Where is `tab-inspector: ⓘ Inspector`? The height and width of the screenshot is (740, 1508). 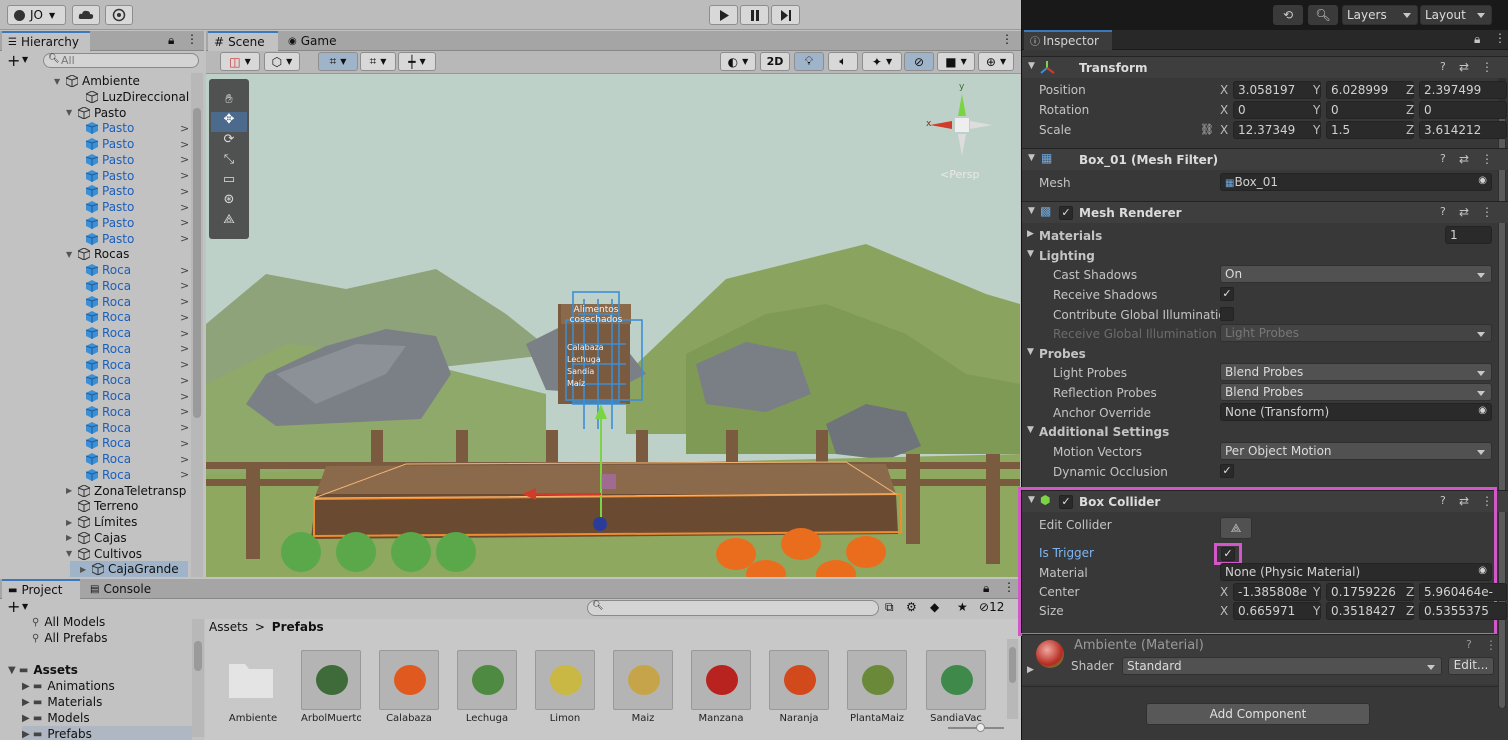
tab-inspector: ⓘ Inspector is located at coordinates (1068, 40).